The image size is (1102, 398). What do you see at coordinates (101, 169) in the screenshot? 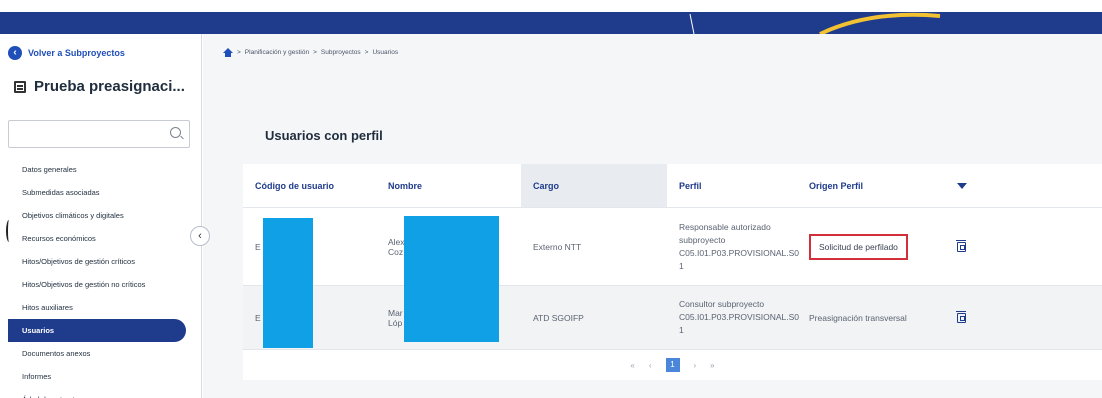
I see `sidebar-item-datos-generales: Datos generales` at bounding box center [101, 169].